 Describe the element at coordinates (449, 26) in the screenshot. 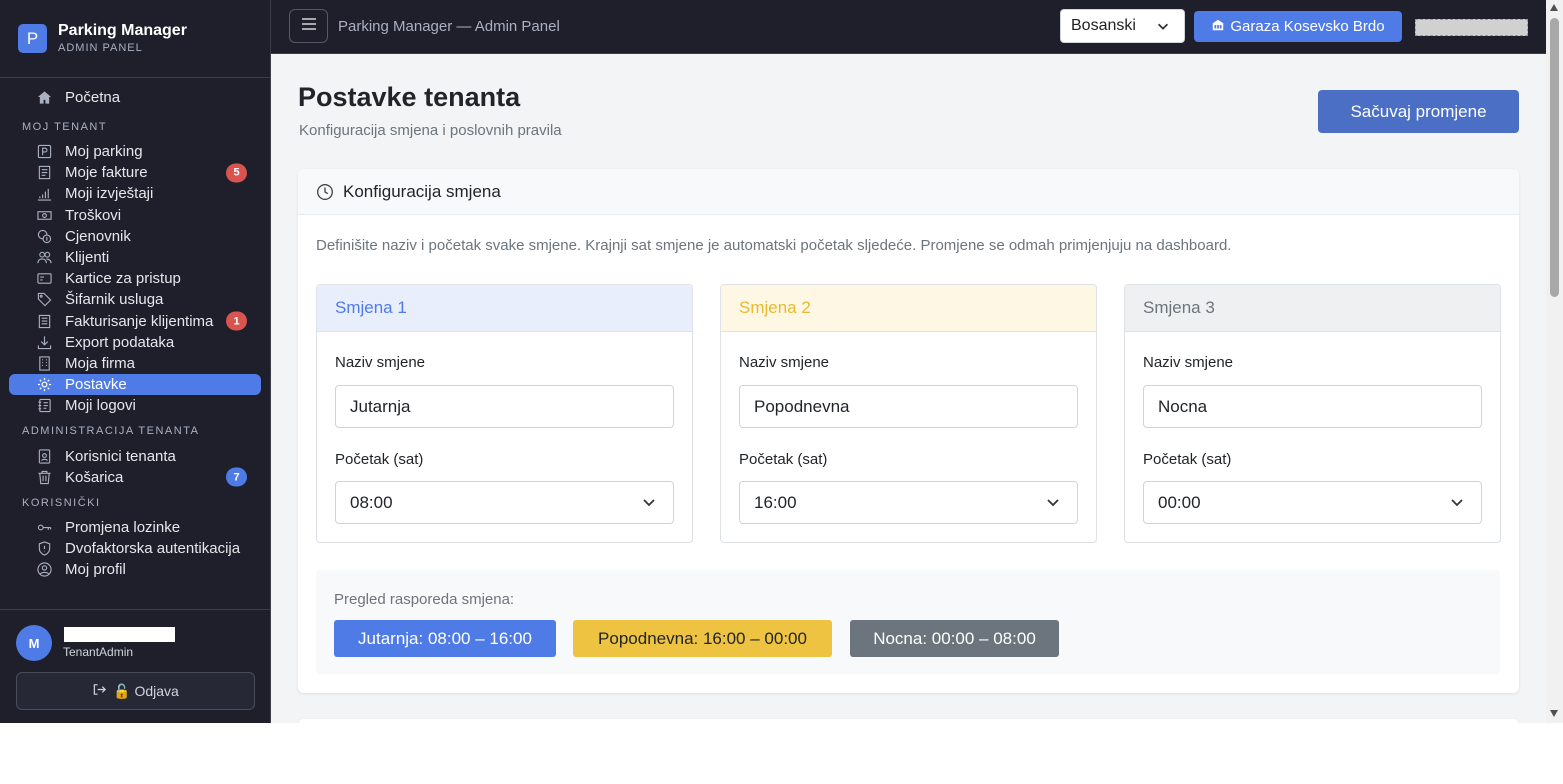

I see `topbar-title: Parking Manager — Admin Panel` at that location.